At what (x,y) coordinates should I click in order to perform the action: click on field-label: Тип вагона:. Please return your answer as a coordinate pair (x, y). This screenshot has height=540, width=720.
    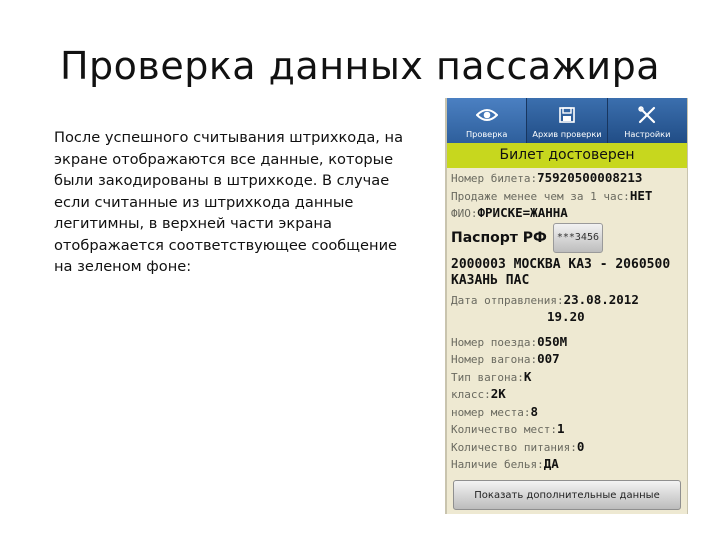
    Looking at the image, I should click on (487, 377).